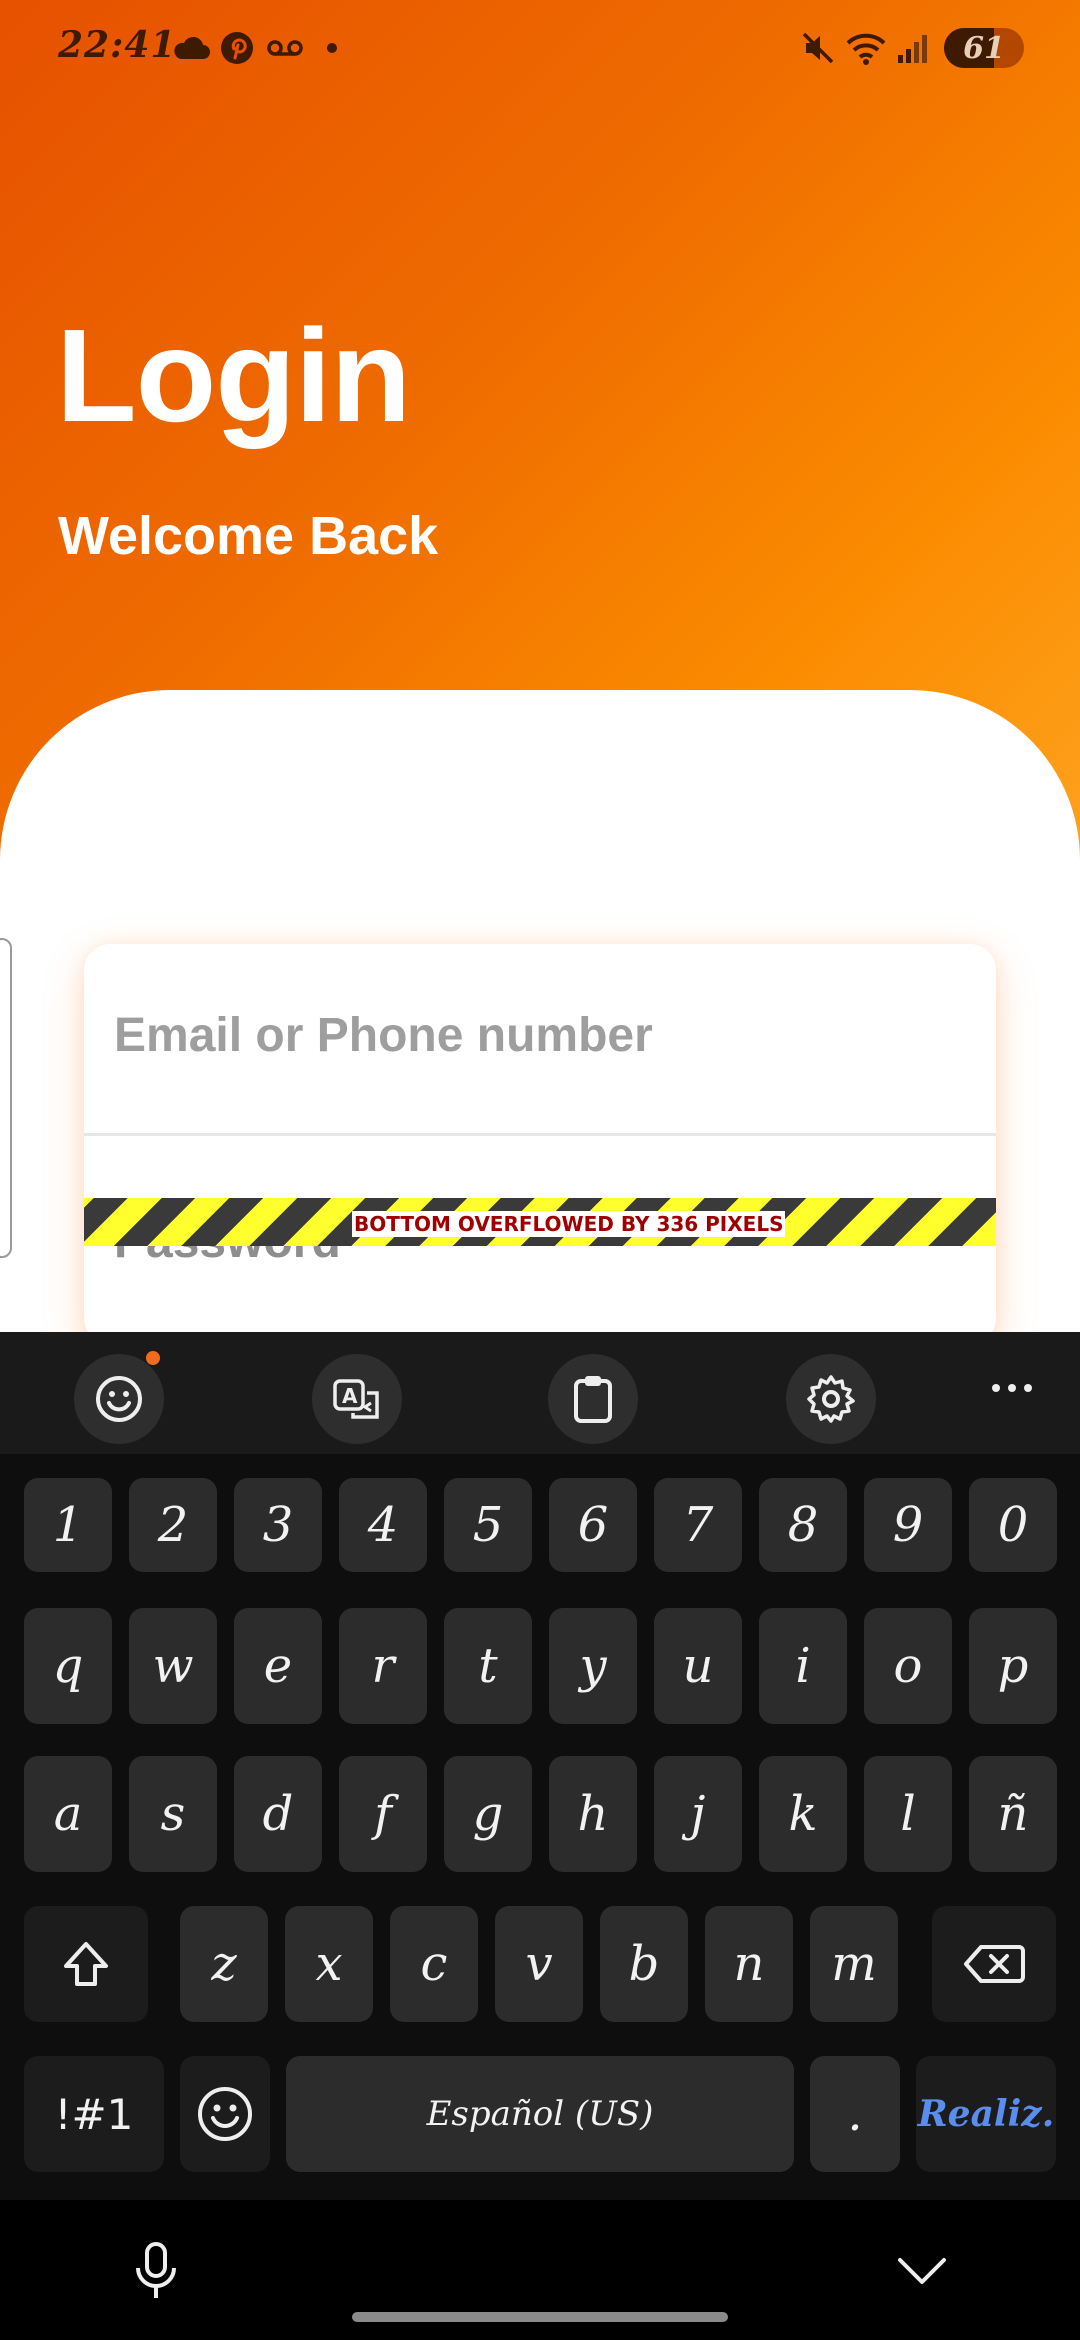 This screenshot has height=2340, width=1080. Describe the element at coordinates (540, 2114) in the screenshot. I see `space-bar: Español (US)` at that location.